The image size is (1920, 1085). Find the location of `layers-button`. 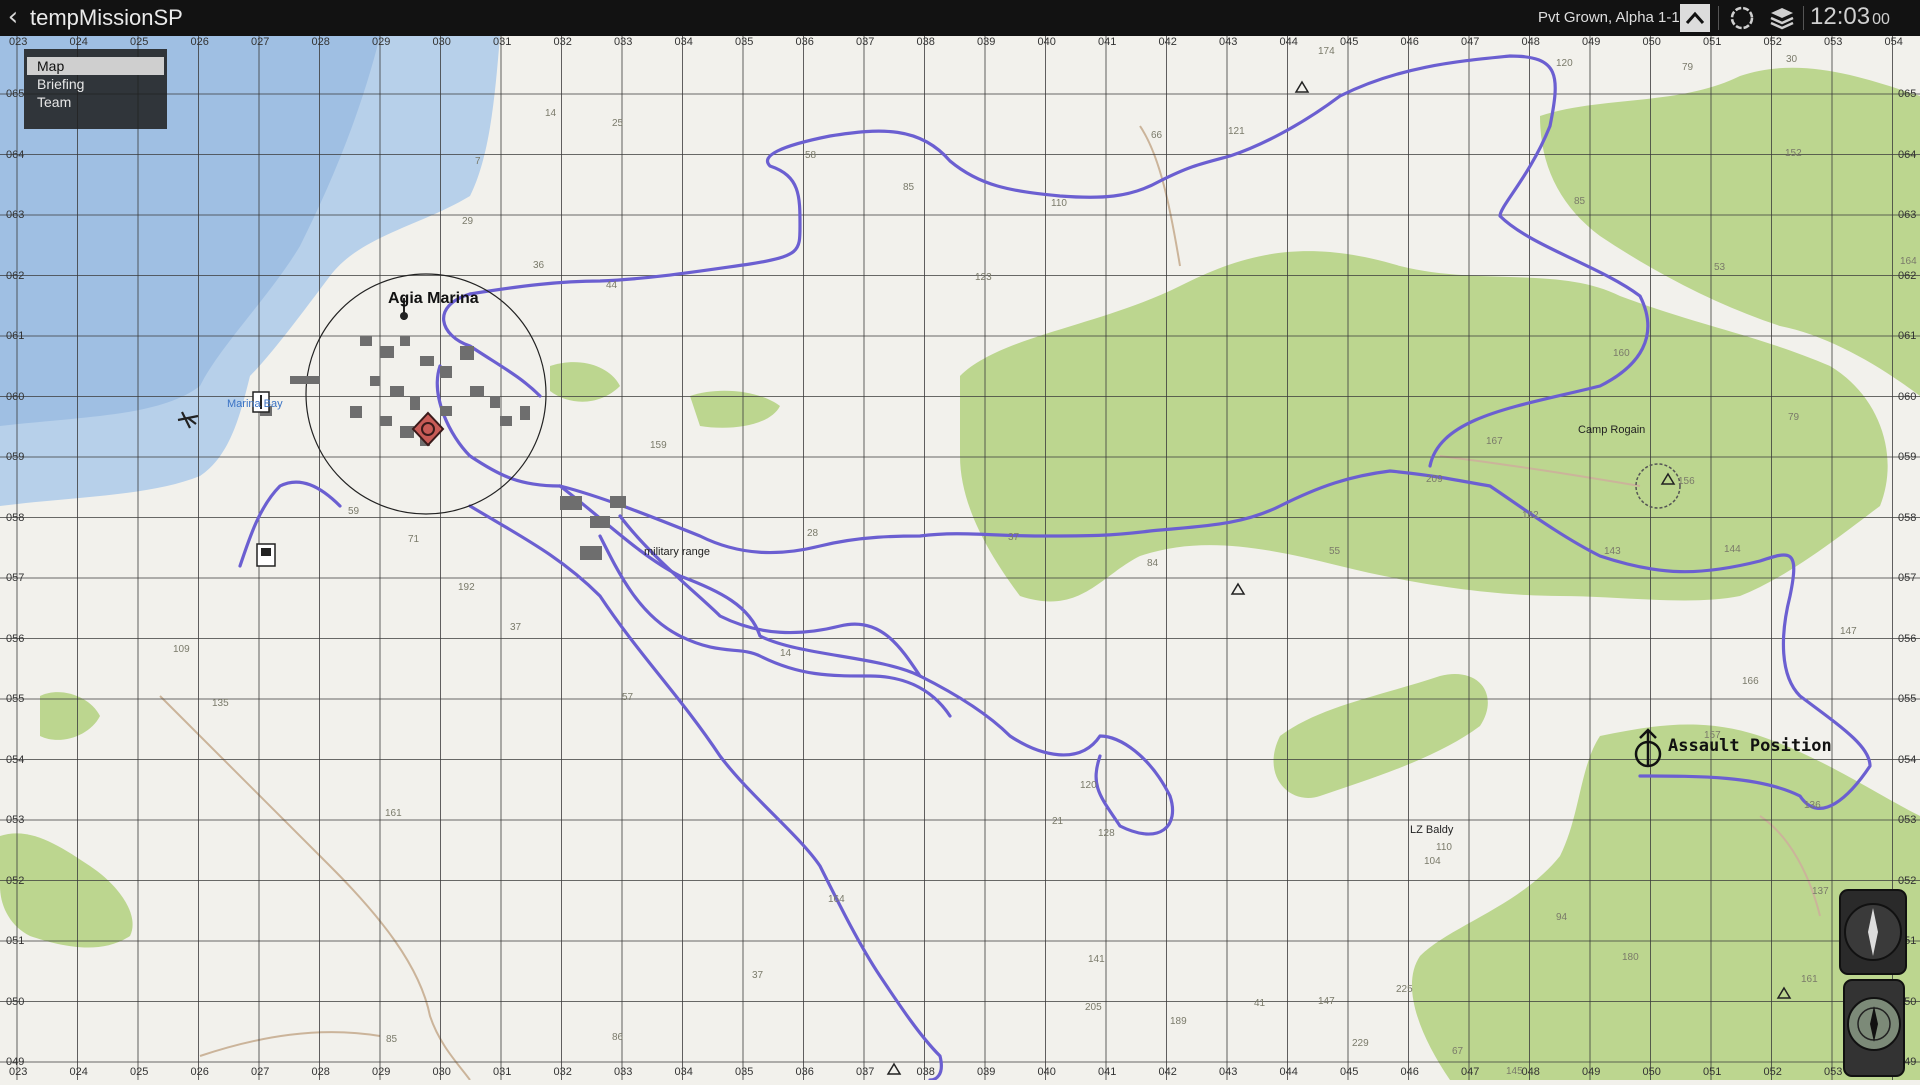

layers-button is located at coordinates (1782, 18).